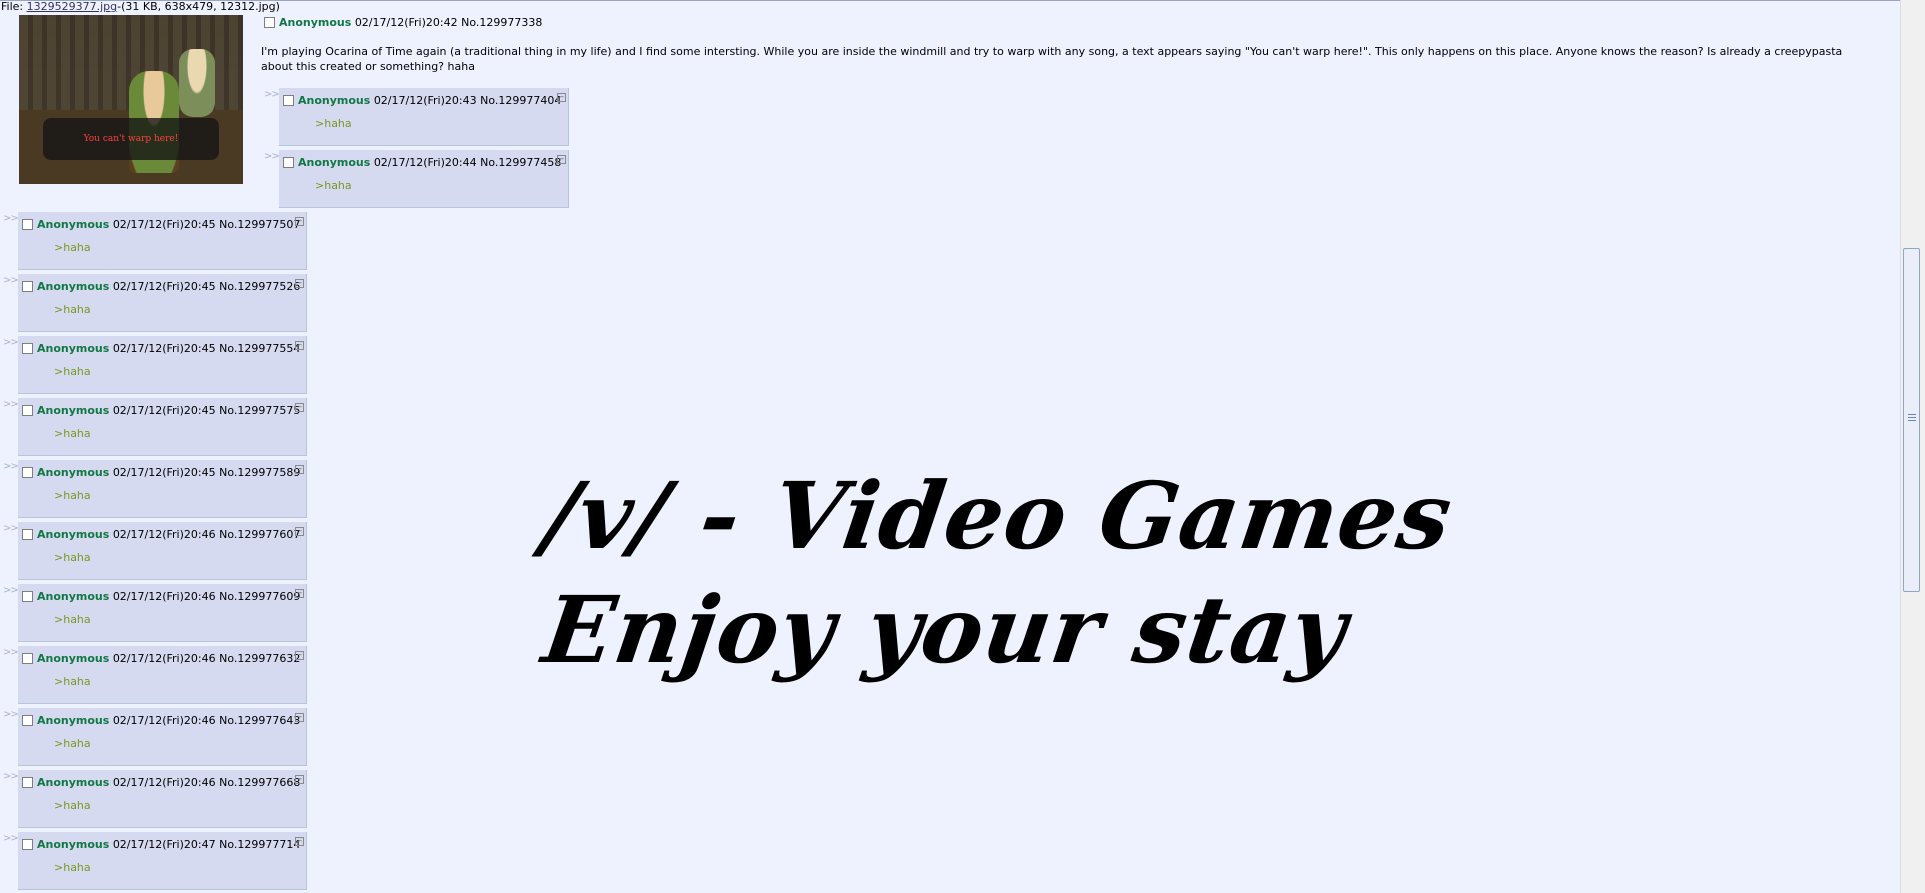 The width and height of the screenshot is (1925, 893). What do you see at coordinates (1913, 9) in the screenshot?
I see `scroll-up-button` at bounding box center [1913, 9].